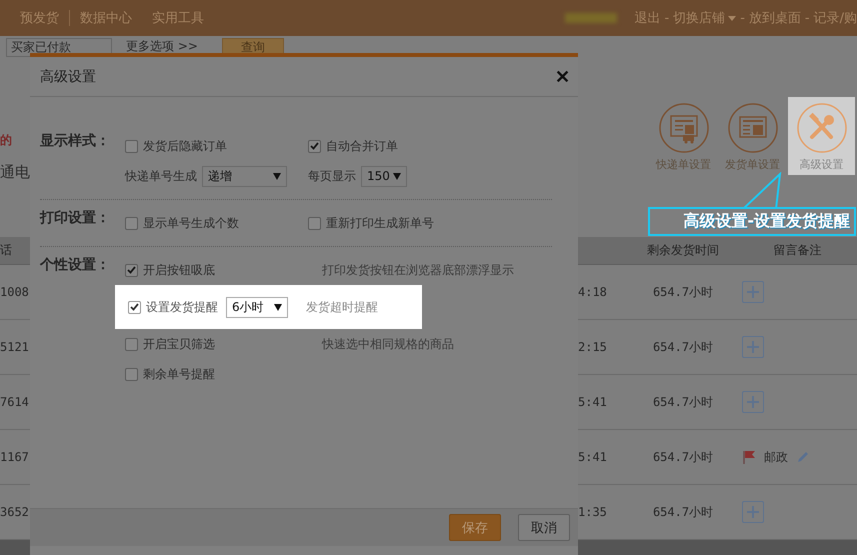 This screenshot has width=857, height=555. Describe the element at coordinates (362, 146) in the screenshot. I see `option-label: 自动合并订单` at that location.